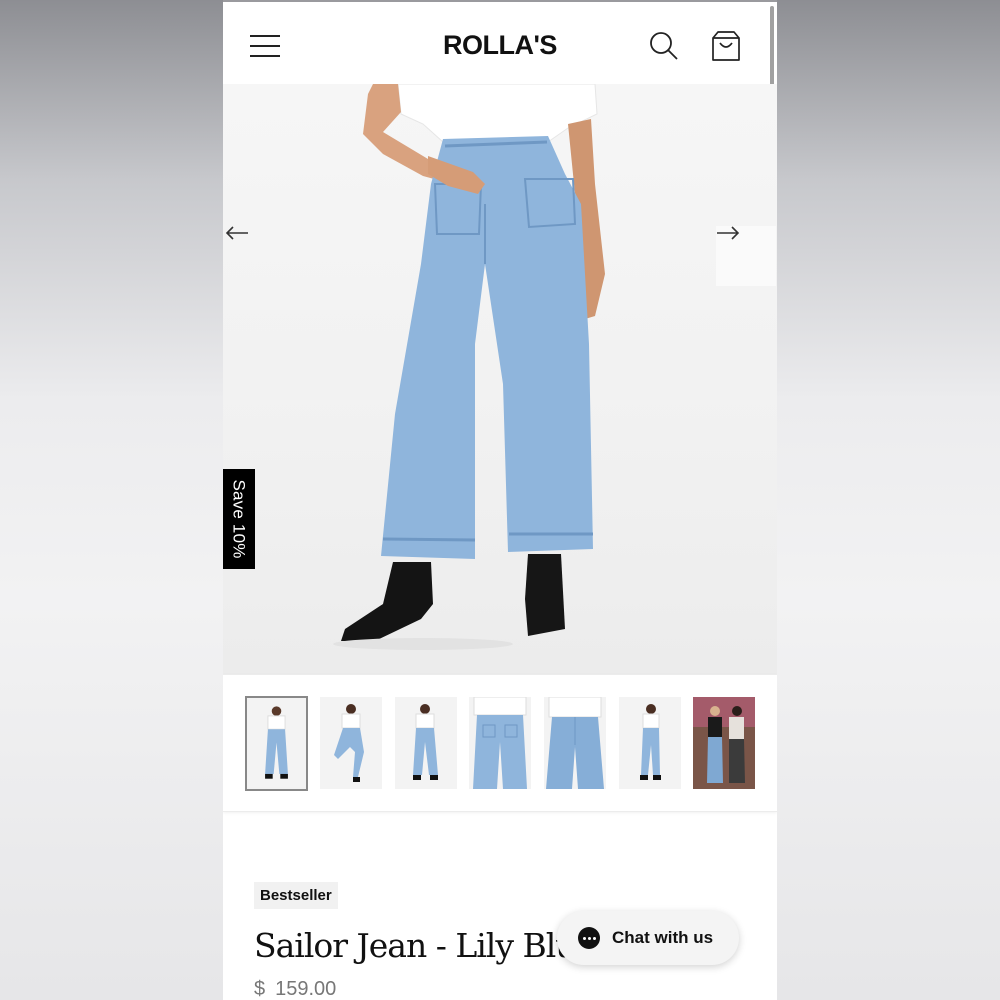 The height and width of the screenshot is (1000, 1000). I want to click on site-header: ROLLA'S, so click(500, 47).